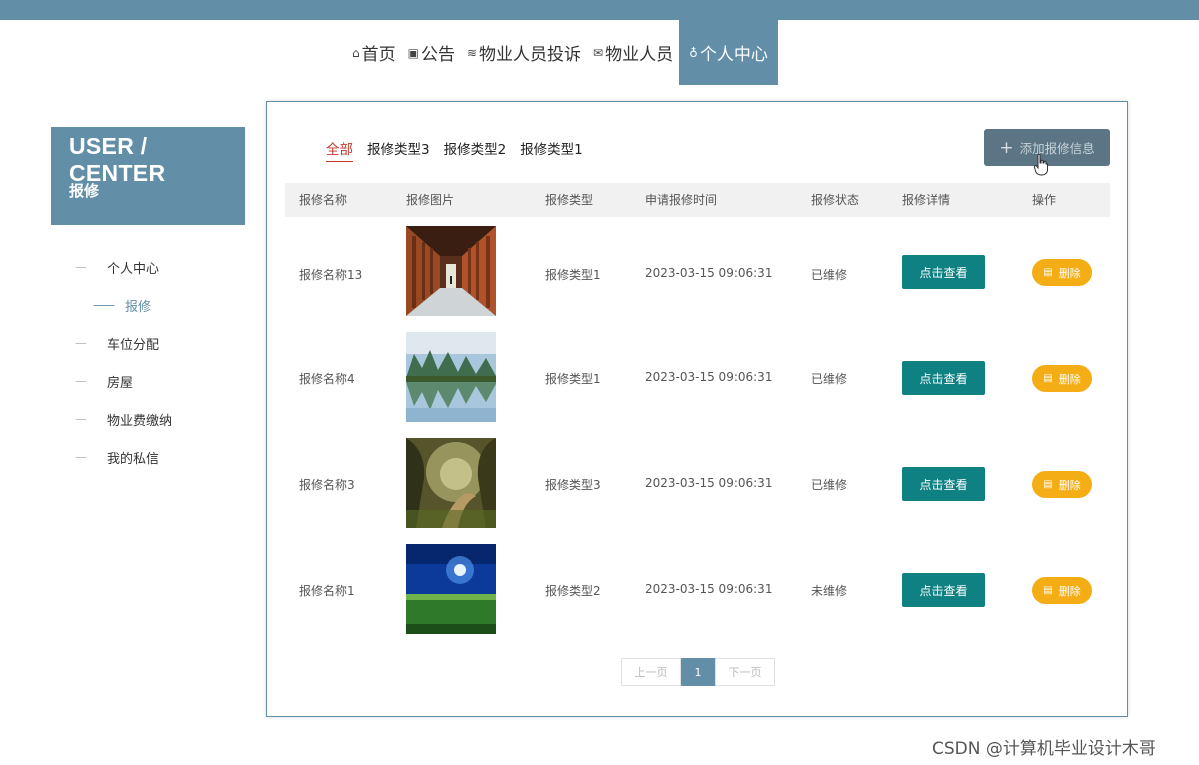  What do you see at coordinates (693, 52) in the screenshot?
I see `user-icon: ♁` at bounding box center [693, 52].